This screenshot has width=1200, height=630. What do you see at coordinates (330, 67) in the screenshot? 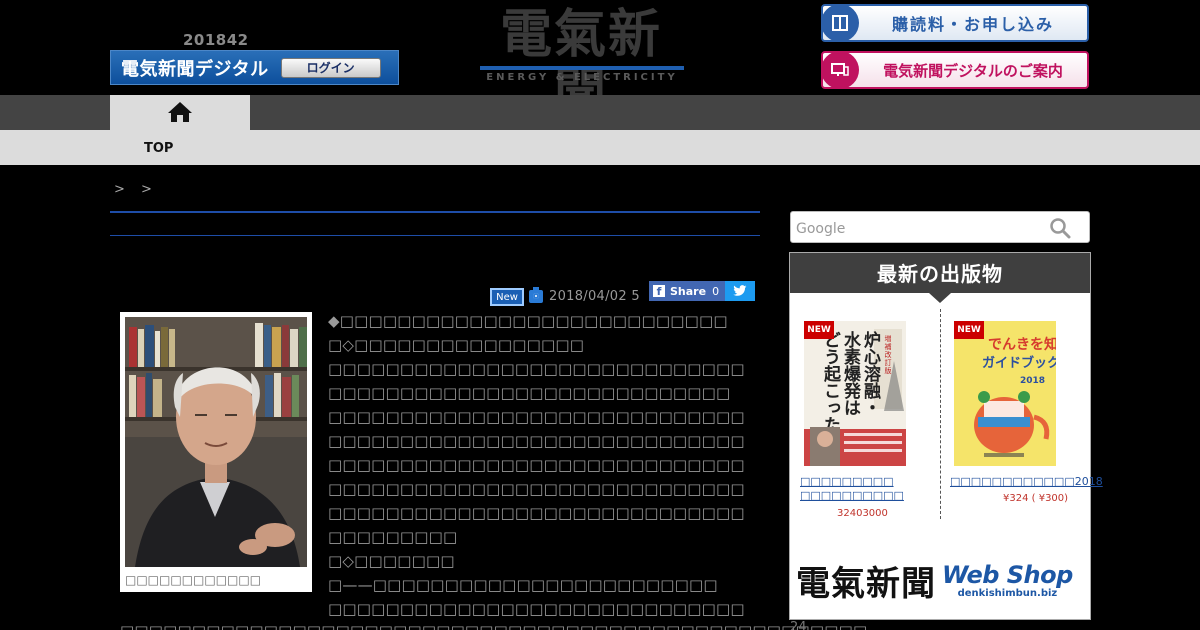
I see `login-button: ログイン` at bounding box center [330, 67].